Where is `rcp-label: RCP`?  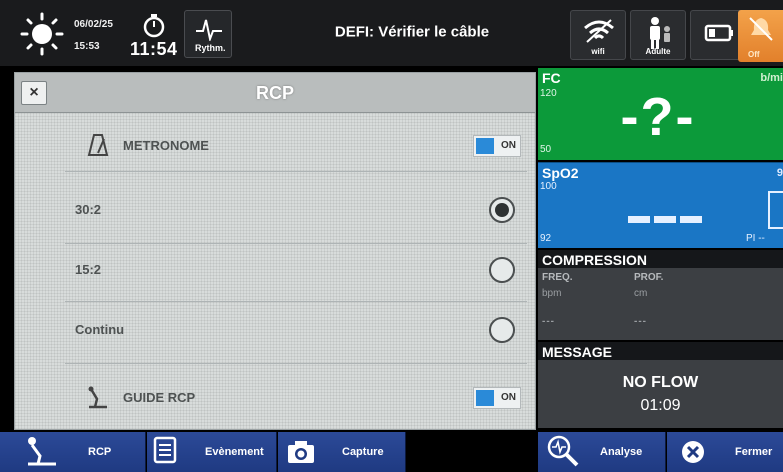 rcp-label: RCP is located at coordinates (100, 452).